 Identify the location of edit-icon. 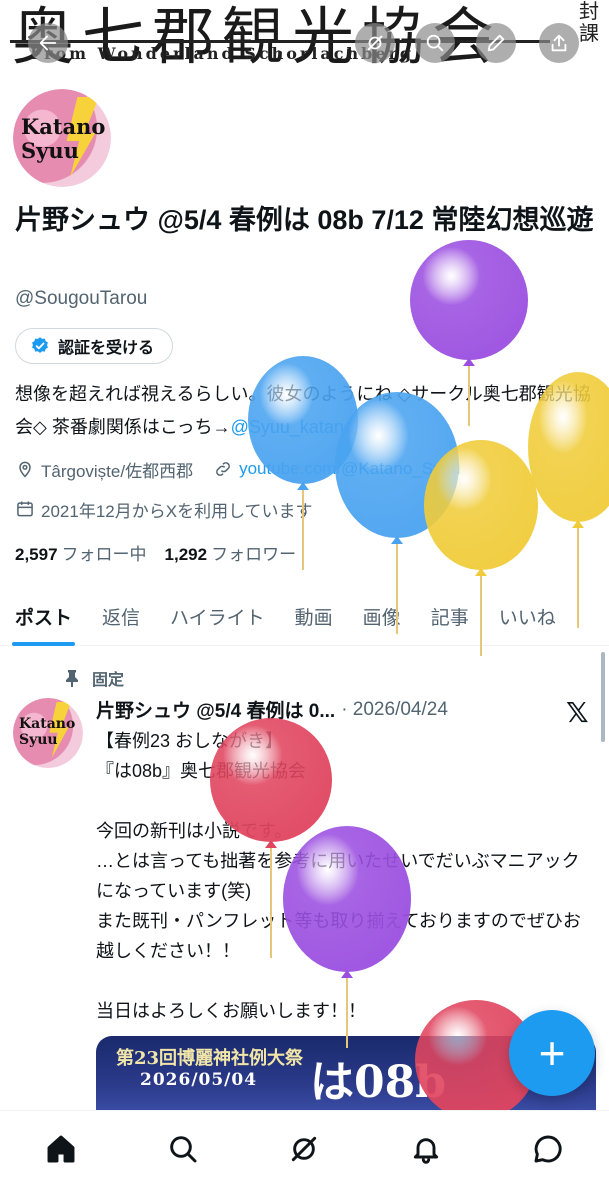
(496, 43).